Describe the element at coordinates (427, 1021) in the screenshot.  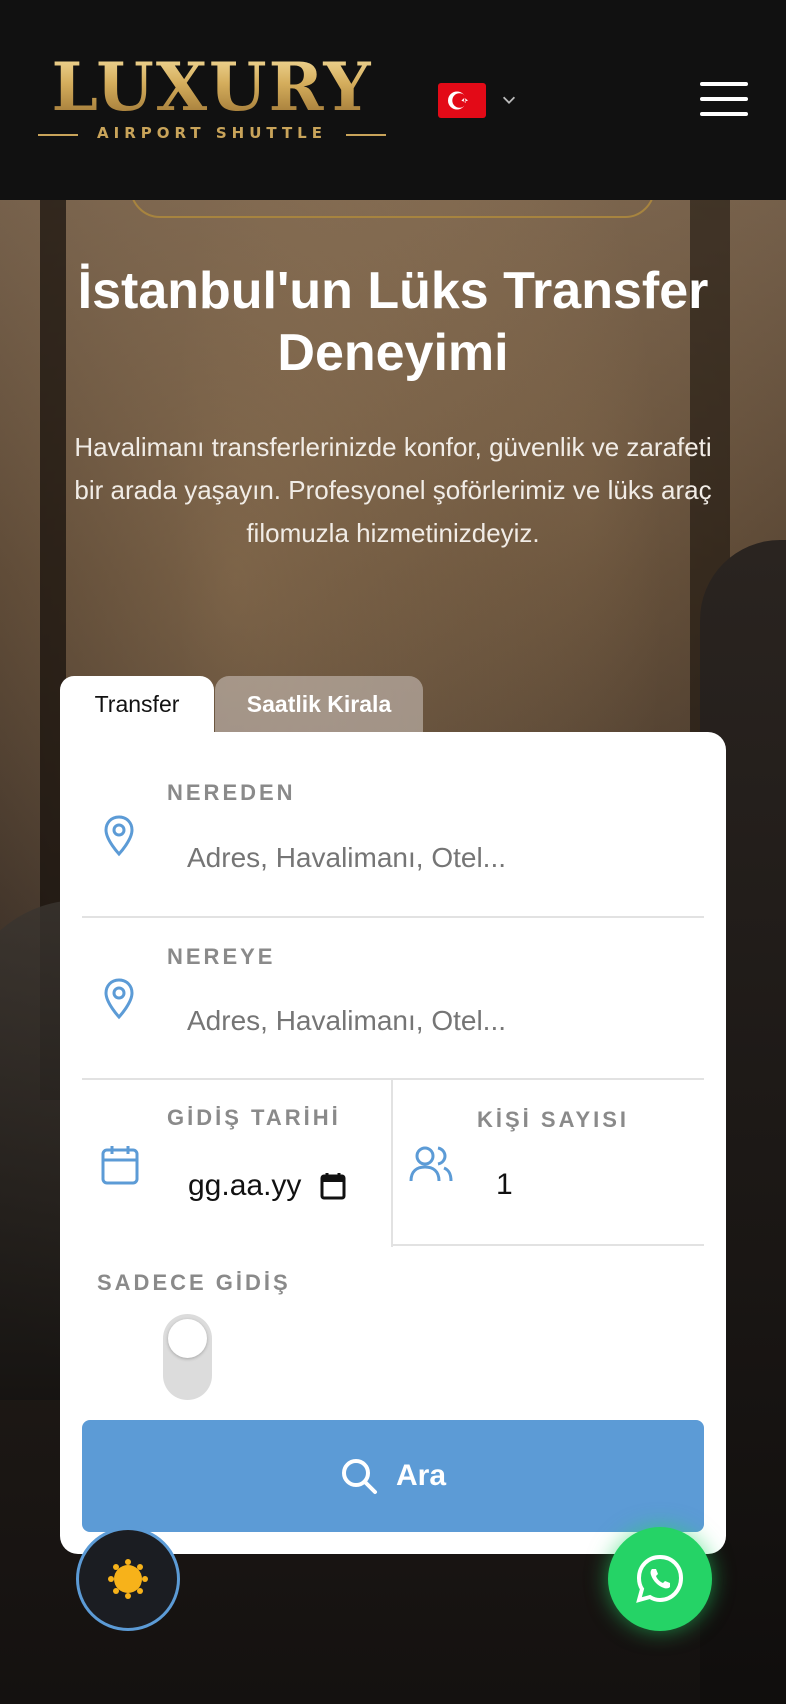
I see `to-input` at that location.